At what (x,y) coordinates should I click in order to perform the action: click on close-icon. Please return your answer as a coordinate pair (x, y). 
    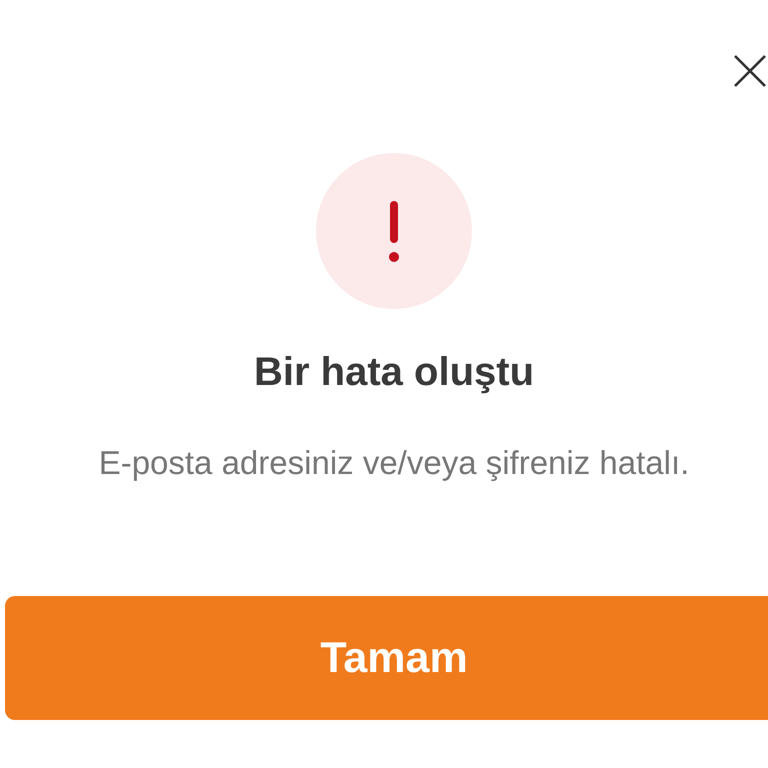
    Looking at the image, I should click on (750, 71).